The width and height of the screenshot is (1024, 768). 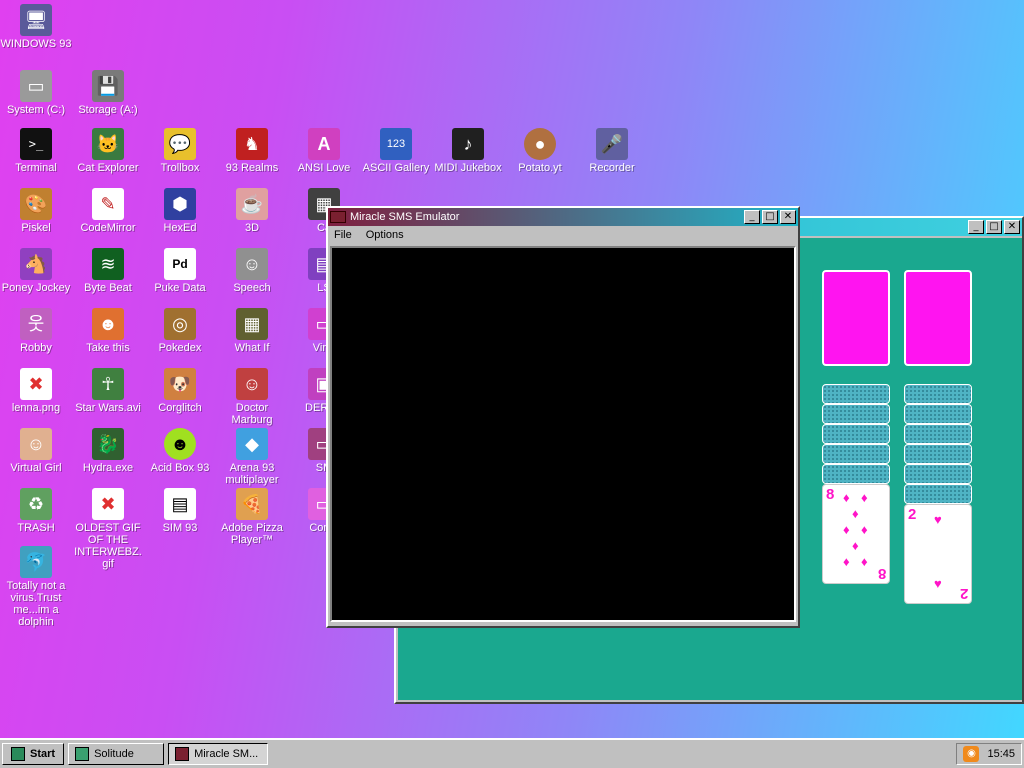 I want to click on emulator-app-icon, so click(x=182, y=754).